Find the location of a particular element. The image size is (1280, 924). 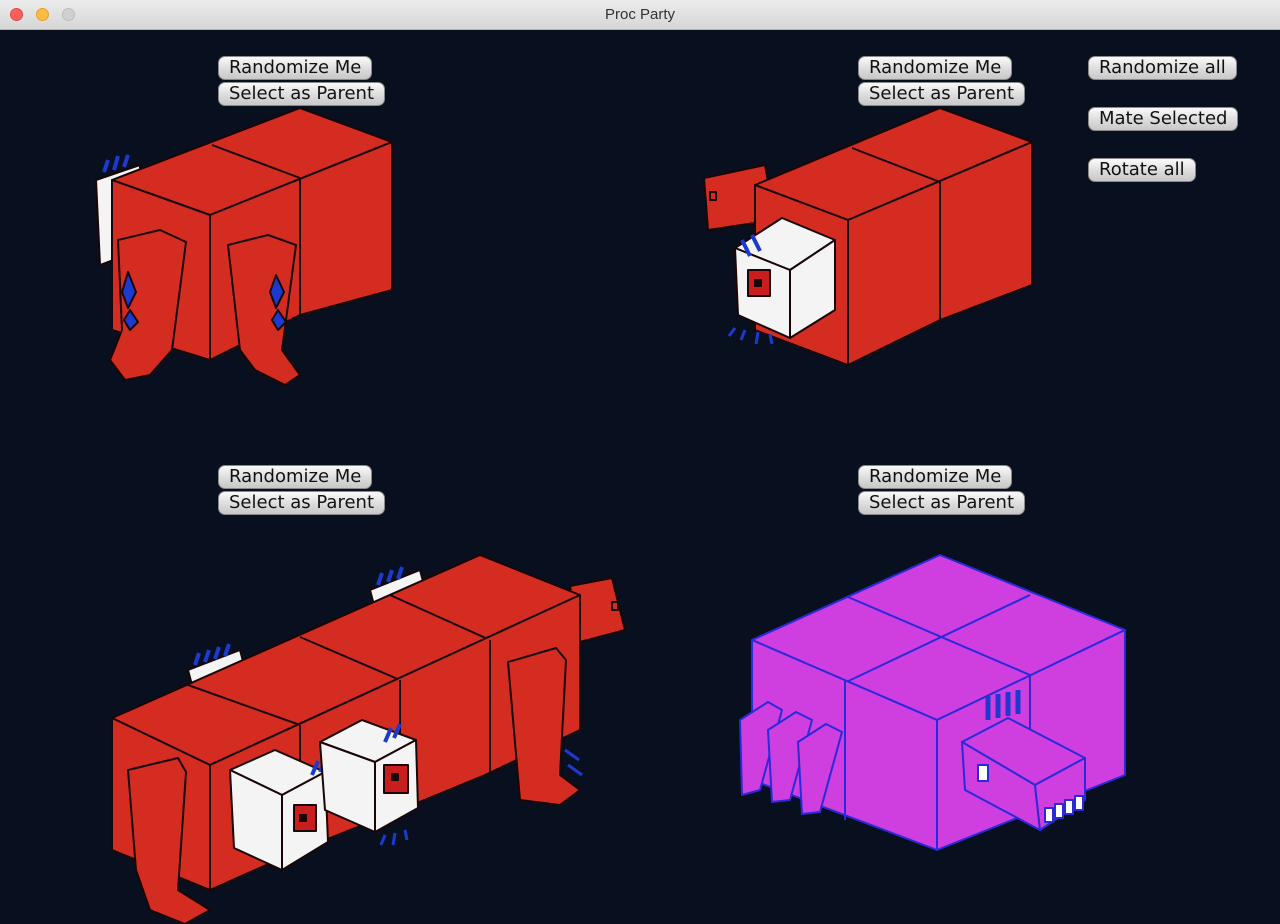

window-title: Proc Party is located at coordinates (640, 14).